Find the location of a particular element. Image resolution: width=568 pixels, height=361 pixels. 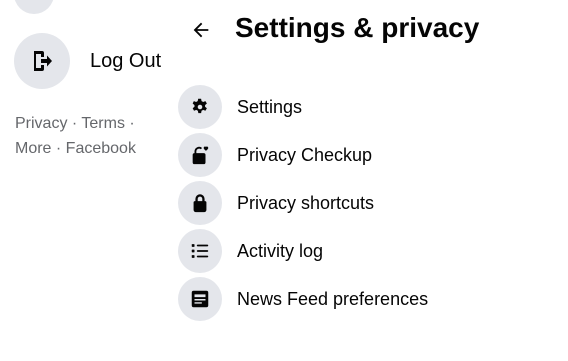

panel-header: Settings & privacy is located at coordinates (364, 30).